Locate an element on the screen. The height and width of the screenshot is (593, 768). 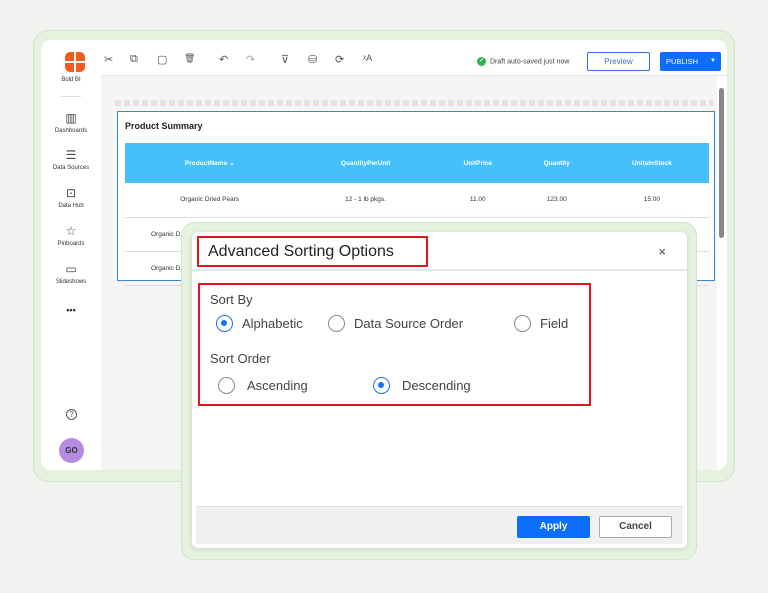
vertical-scrollbar is located at coordinates (721, 163).